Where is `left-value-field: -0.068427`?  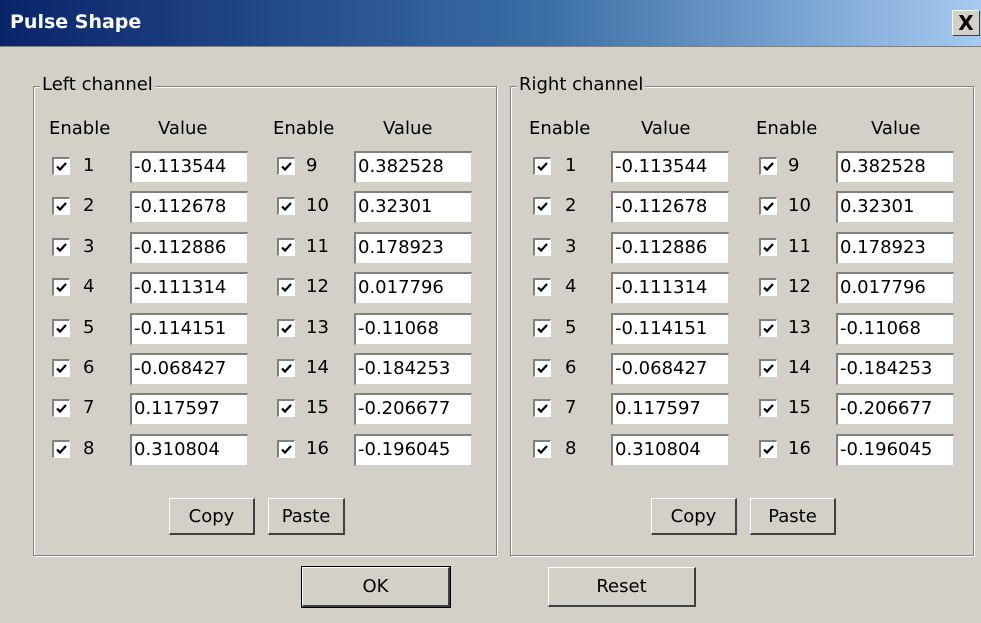 left-value-field: -0.068427 is located at coordinates (189, 369).